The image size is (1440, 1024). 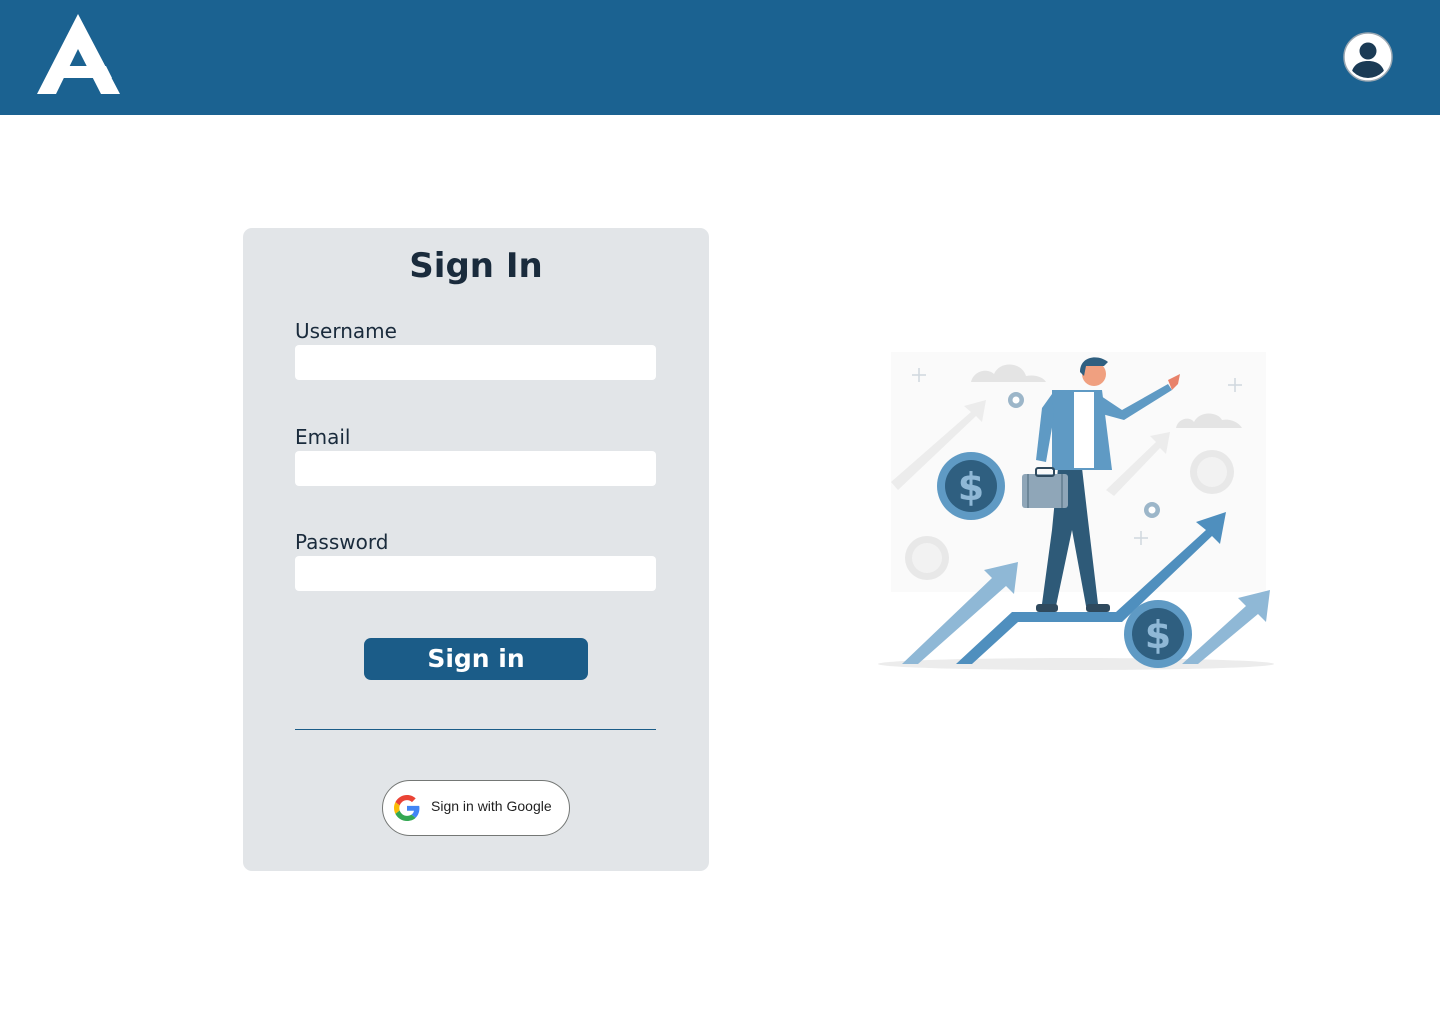 I want to click on business-growth-illustration: $ $, so click(x=1076, y=511).